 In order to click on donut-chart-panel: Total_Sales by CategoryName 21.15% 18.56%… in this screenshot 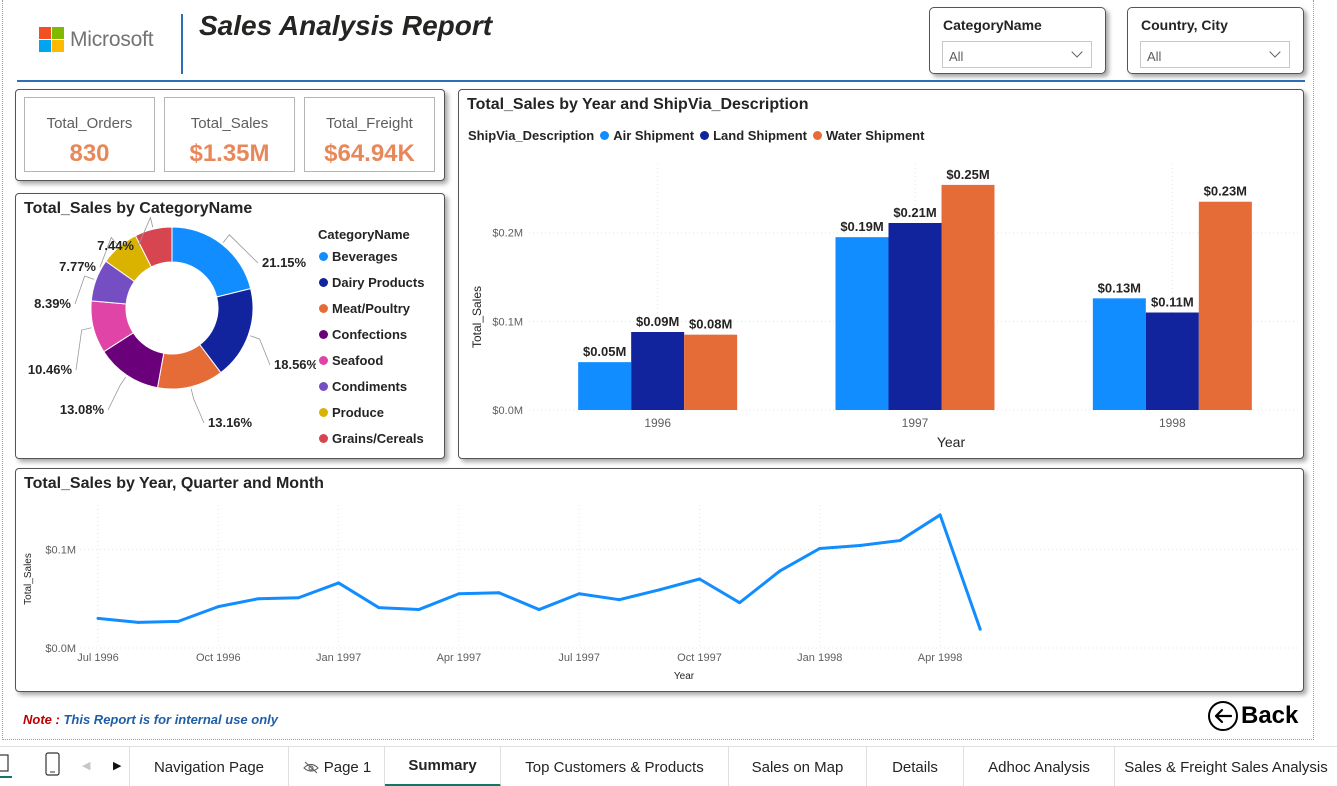, I will do `click(230, 326)`.